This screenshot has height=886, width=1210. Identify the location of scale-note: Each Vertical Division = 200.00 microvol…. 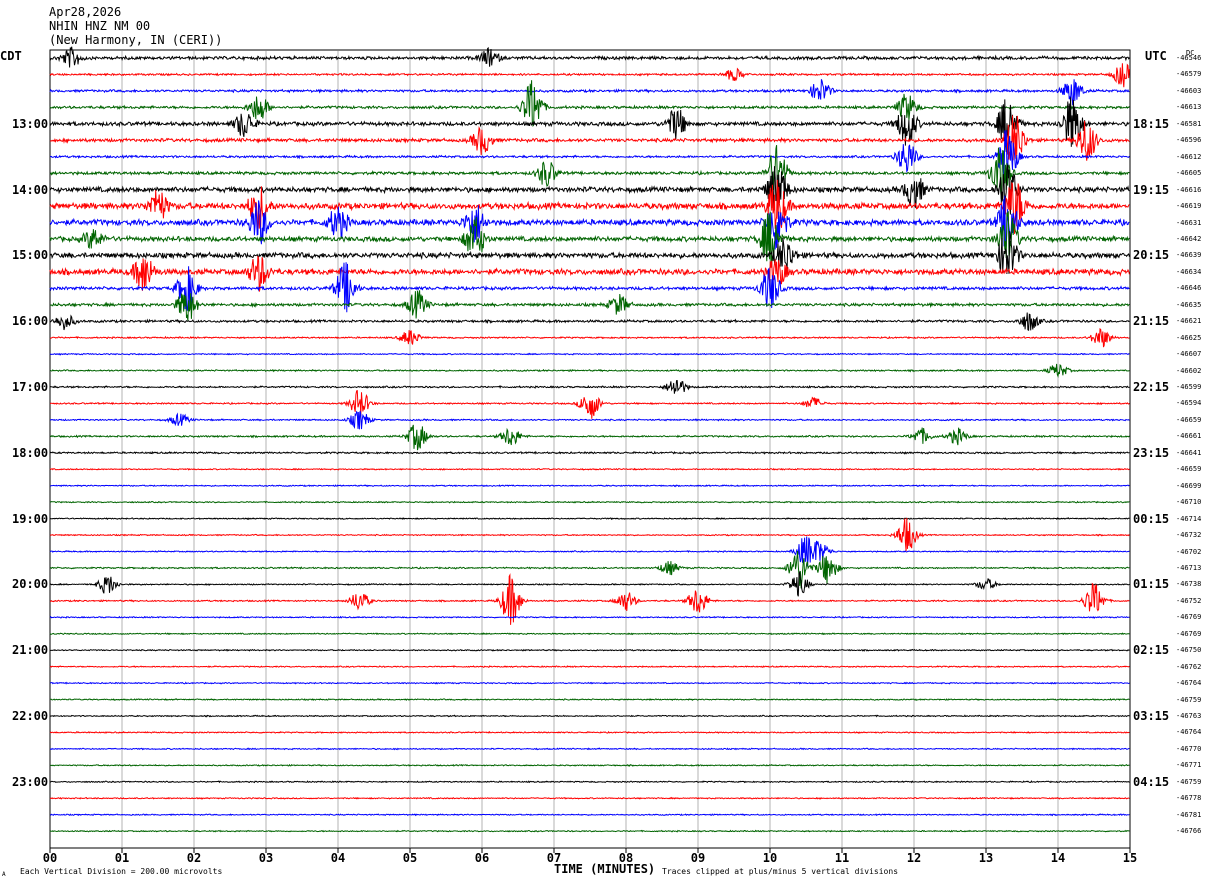
(121, 871).